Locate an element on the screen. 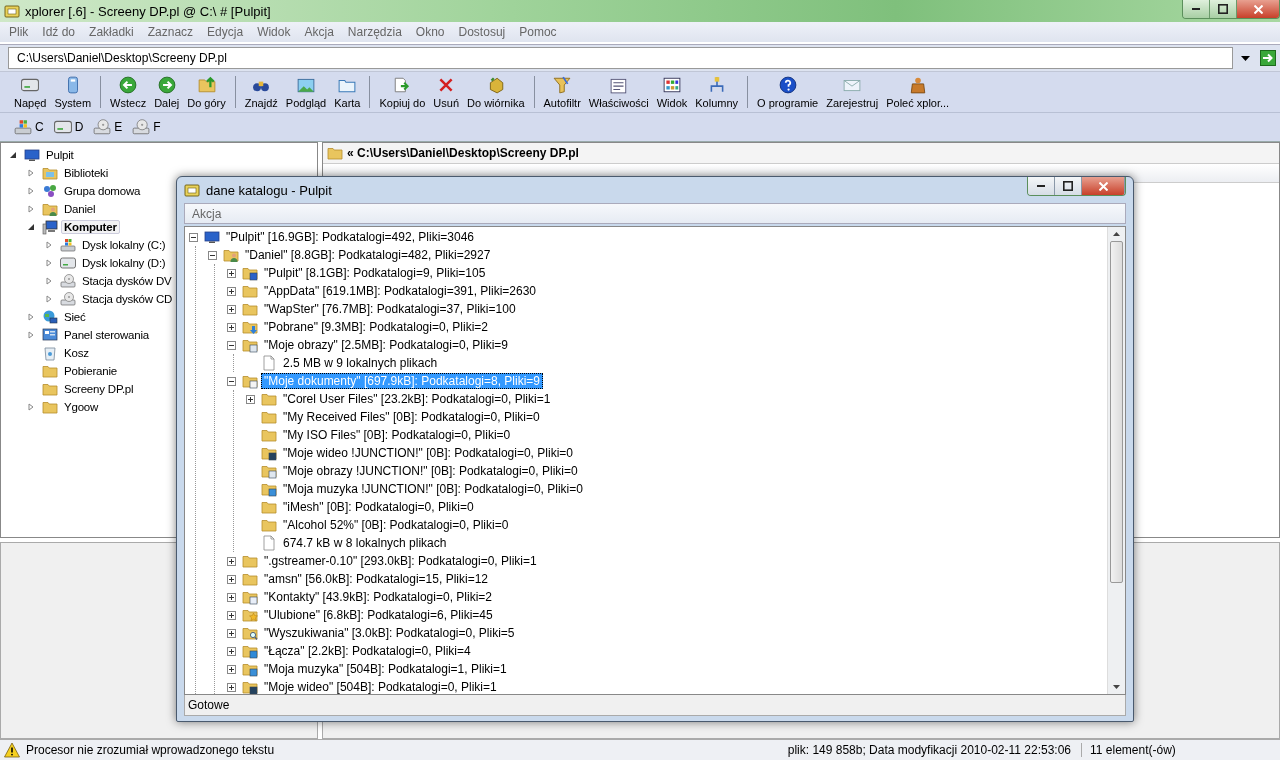 The image size is (1280, 760). toolbar-button: Autofiltr is located at coordinates (562, 92).